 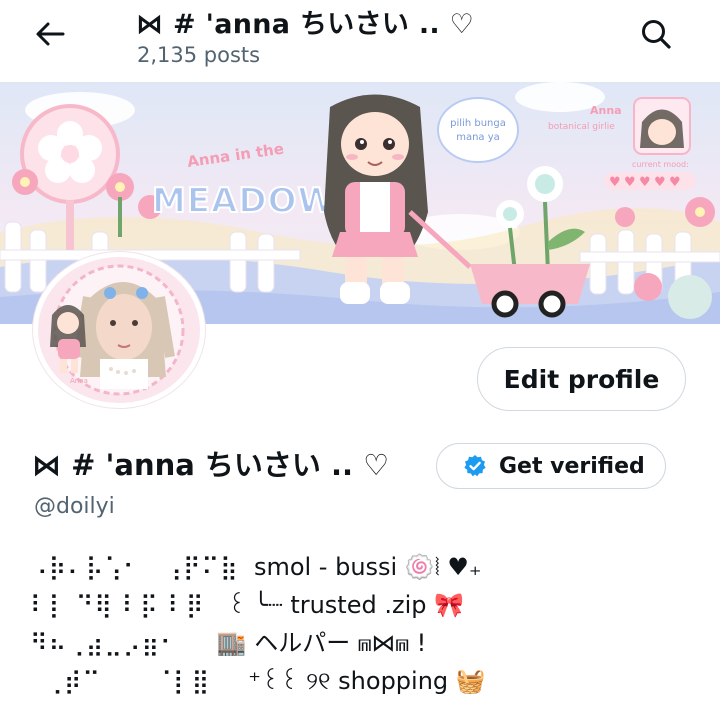 I want to click on bio-text: ꒰ ╰┈ trusted .zip 🎀, so click(x=345, y=605).